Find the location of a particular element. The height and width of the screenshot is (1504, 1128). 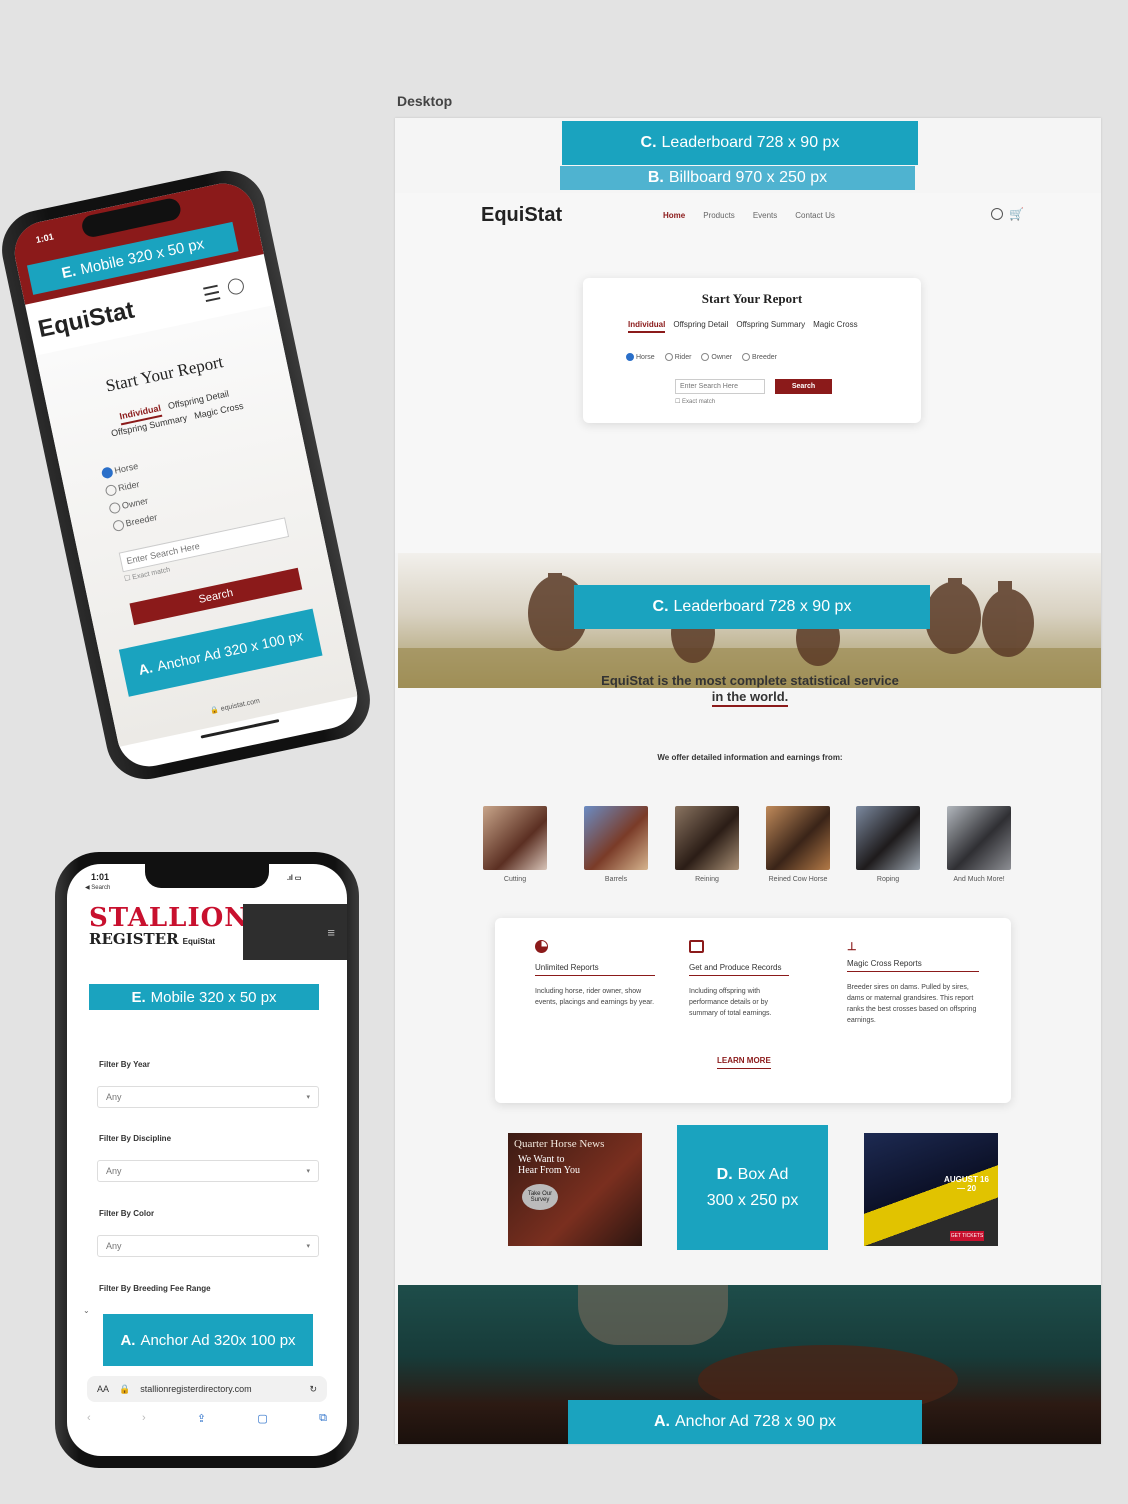

phone2-notch is located at coordinates (207, 876).